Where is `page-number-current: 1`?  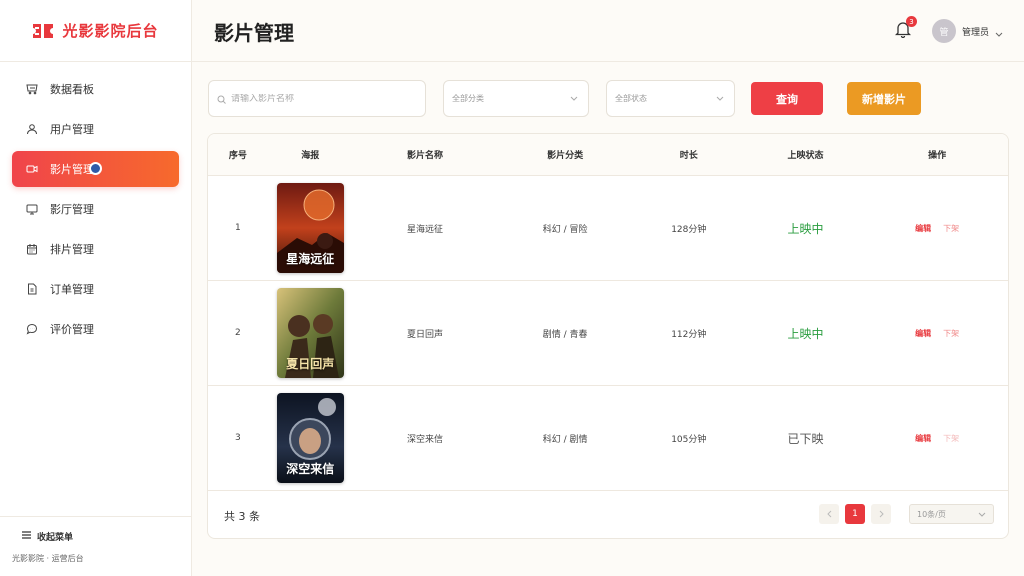 page-number-current: 1 is located at coordinates (855, 514).